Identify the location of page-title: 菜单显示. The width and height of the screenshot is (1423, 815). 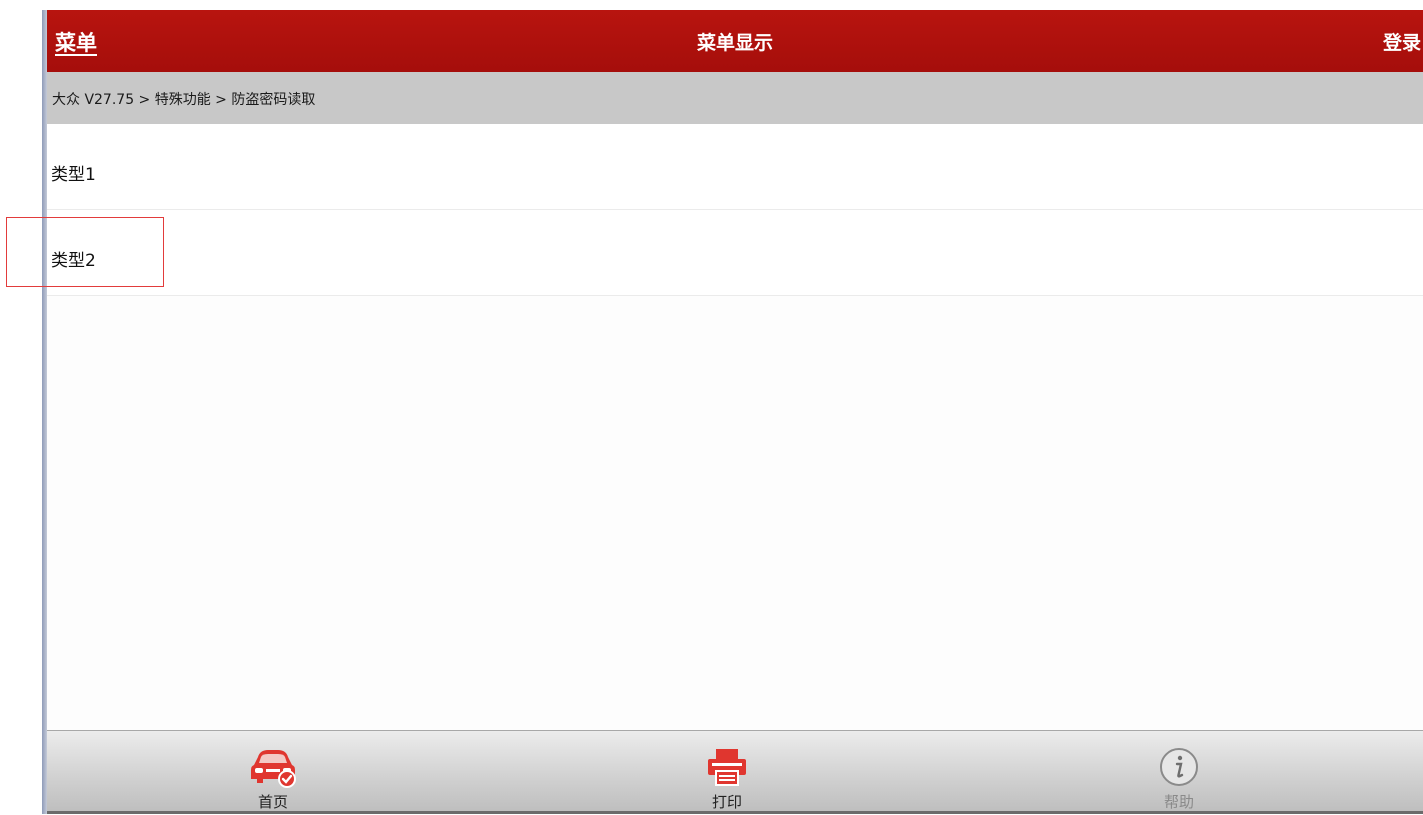
(734, 43).